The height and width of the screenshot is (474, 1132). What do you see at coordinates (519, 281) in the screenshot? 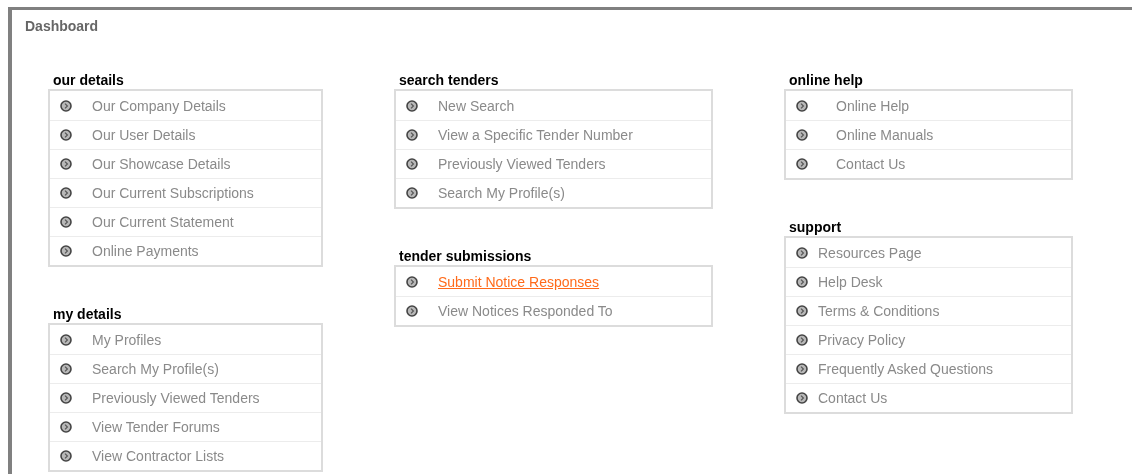
I see `menu-link: Submit Notice Responses` at bounding box center [519, 281].